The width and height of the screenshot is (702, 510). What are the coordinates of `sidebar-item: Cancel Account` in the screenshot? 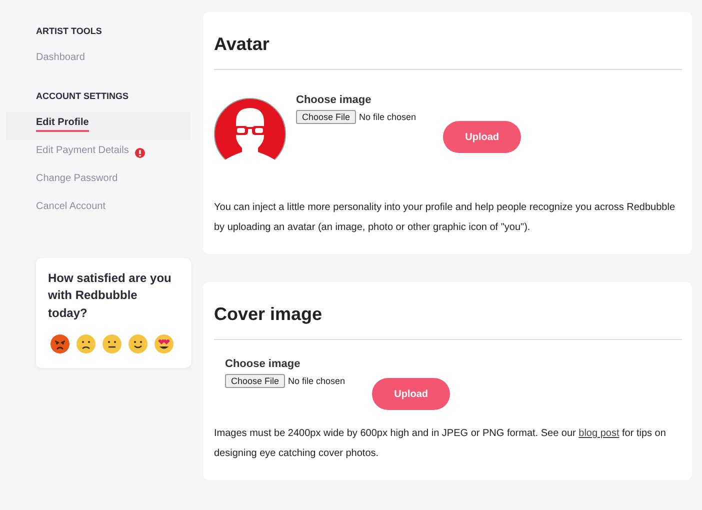 It's located at (98, 210).